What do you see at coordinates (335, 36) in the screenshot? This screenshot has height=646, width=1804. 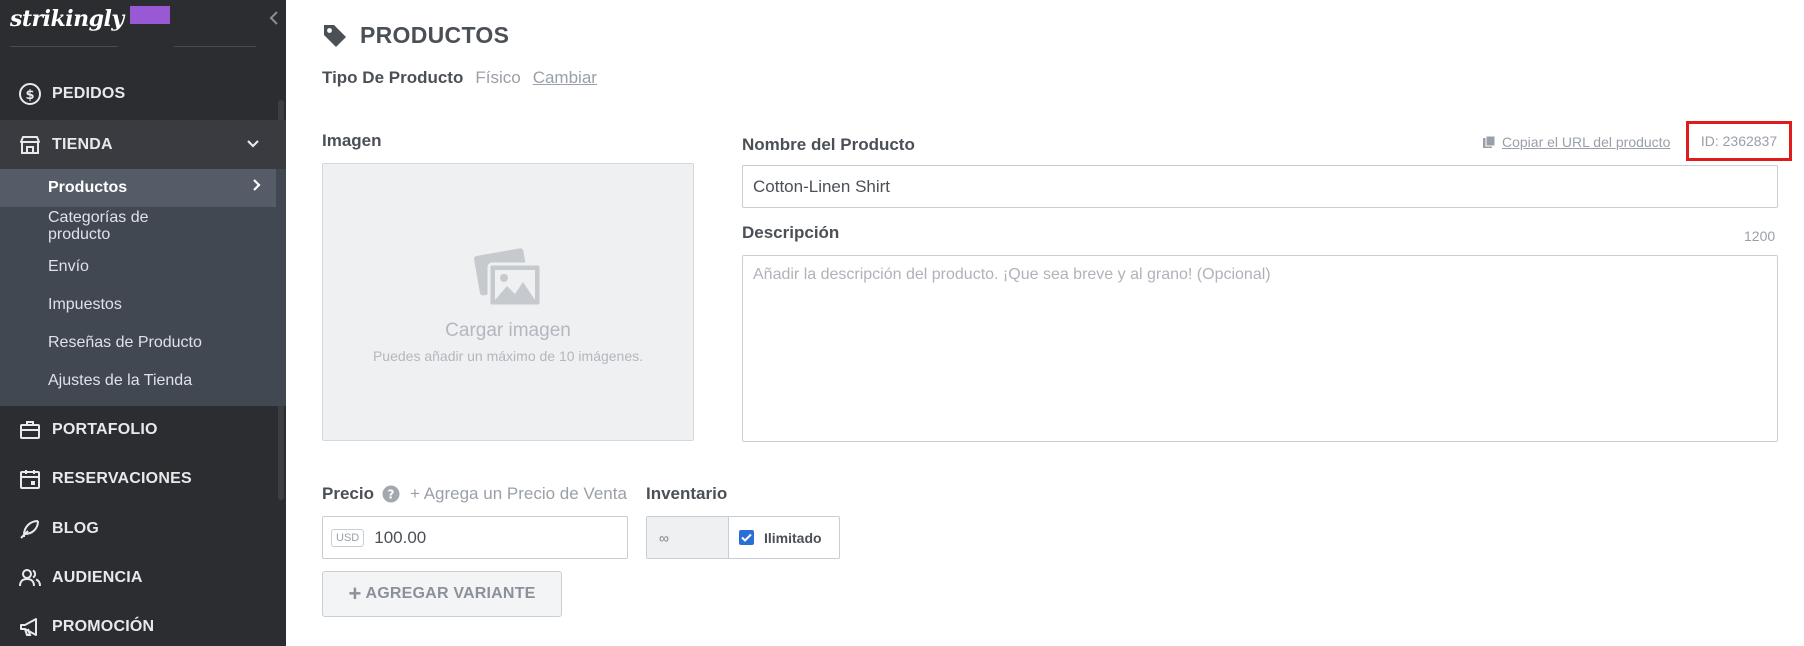 I see `tag-icon` at bounding box center [335, 36].